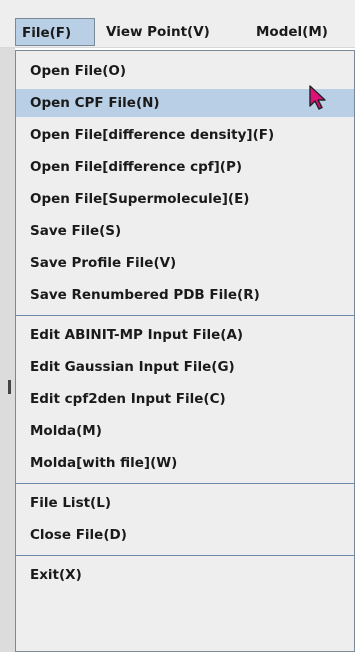 This screenshot has height=652, width=355. What do you see at coordinates (185, 335) in the screenshot?
I see `menu-item-edit-abinit-mp: Edit ABINIT-MP Input File(A)` at bounding box center [185, 335].